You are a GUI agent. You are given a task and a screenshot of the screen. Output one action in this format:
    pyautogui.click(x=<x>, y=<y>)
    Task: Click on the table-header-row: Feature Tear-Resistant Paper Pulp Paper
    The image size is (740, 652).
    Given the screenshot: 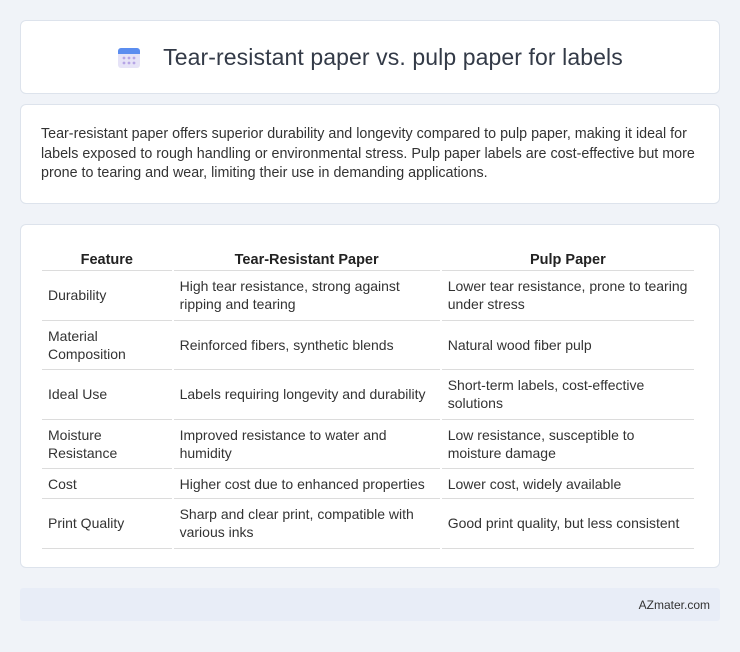 What is the action you would take?
    pyautogui.click(x=368, y=258)
    